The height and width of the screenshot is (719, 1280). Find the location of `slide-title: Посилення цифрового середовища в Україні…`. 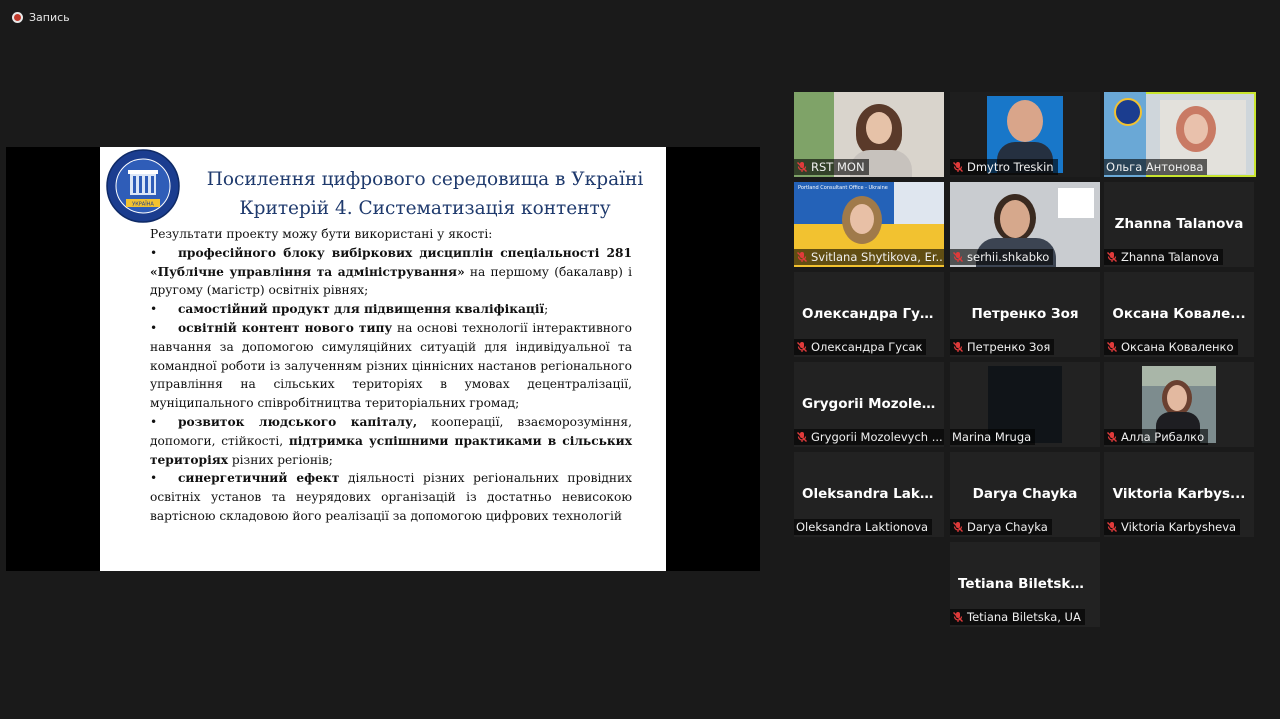

slide-title: Посилення цифрового середовища в Україні… is located at coordinates (425, 194).